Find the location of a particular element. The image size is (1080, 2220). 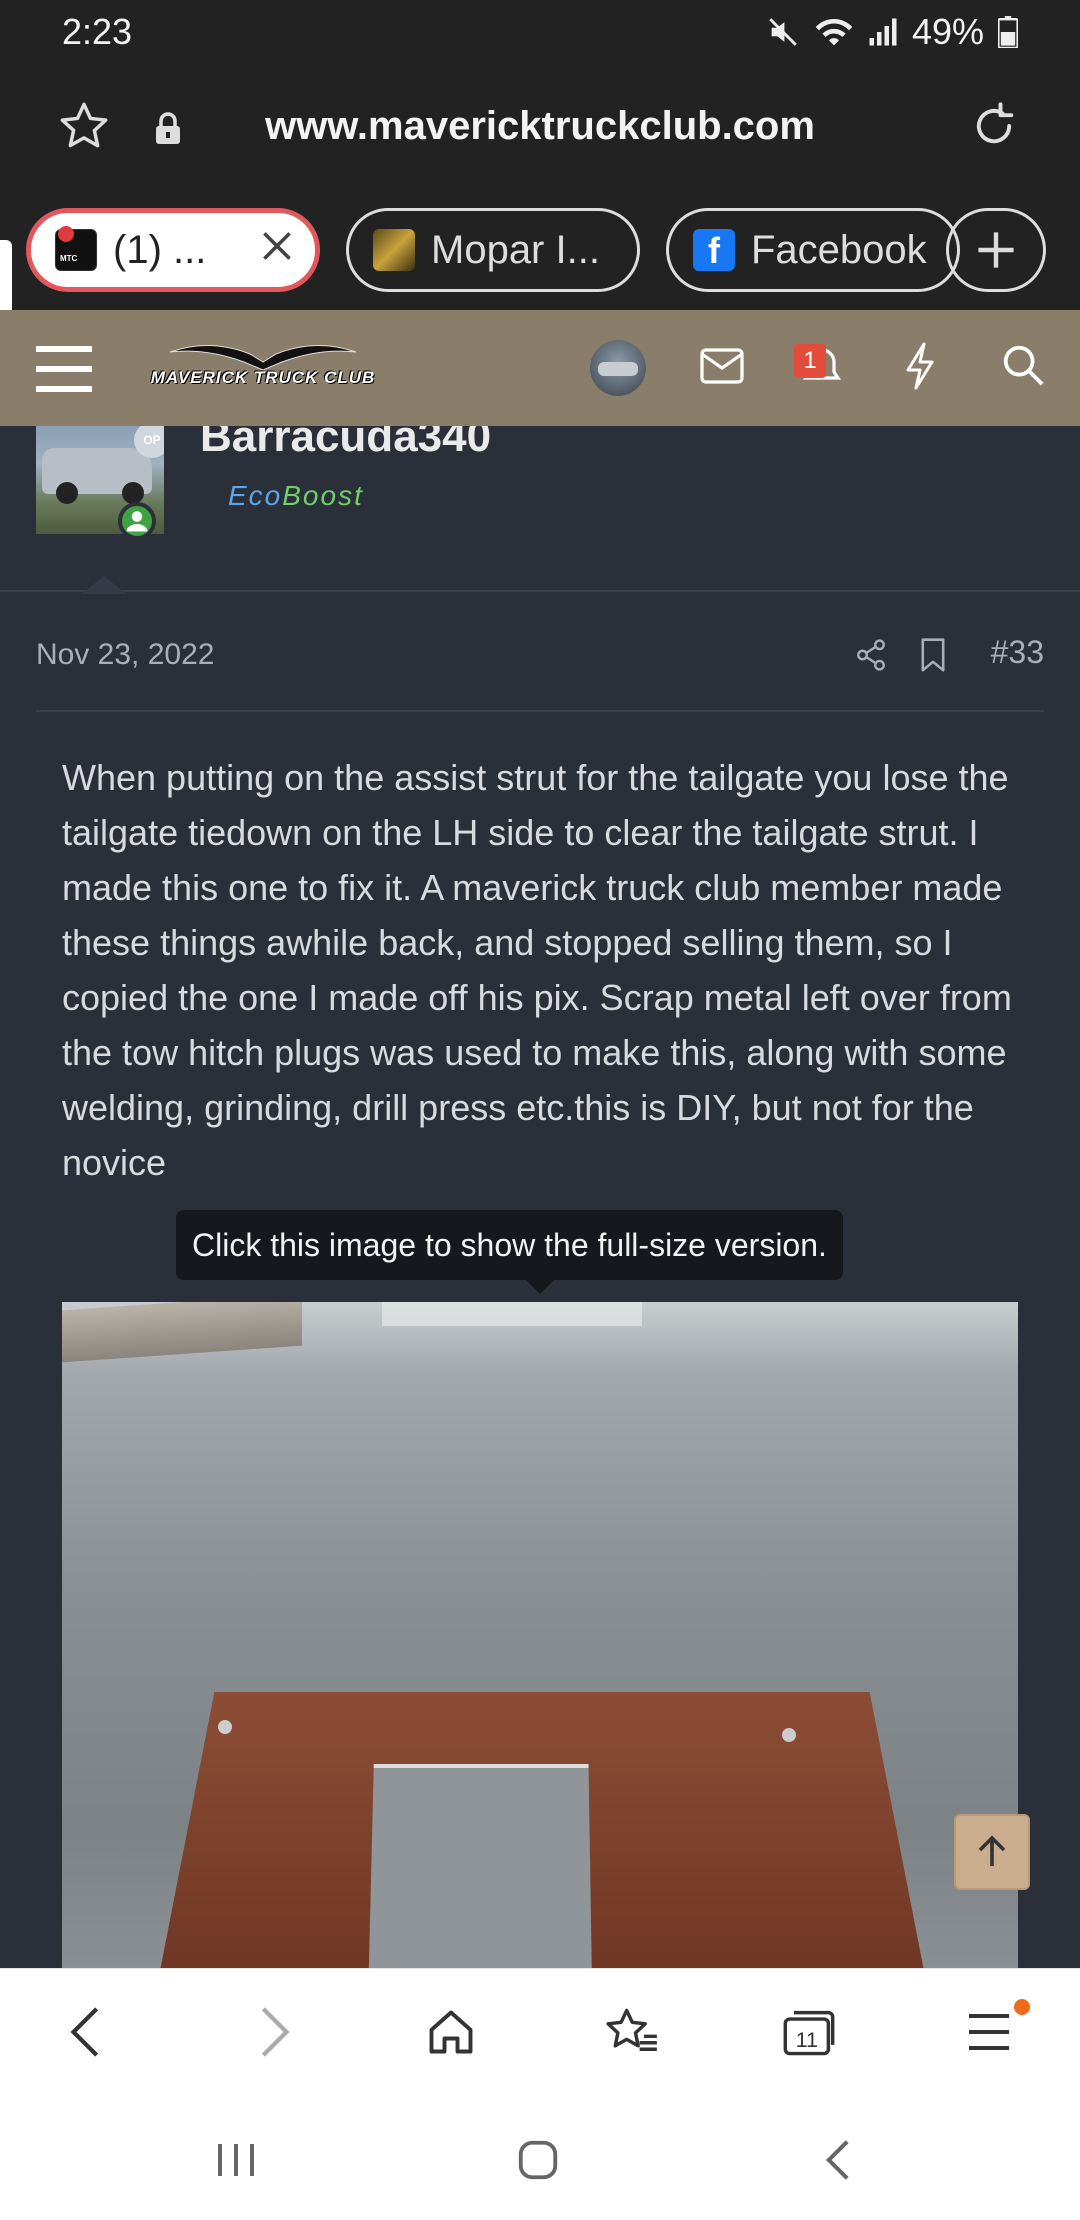

whats-new-bolt-icon is located at coordinates (920, 368).